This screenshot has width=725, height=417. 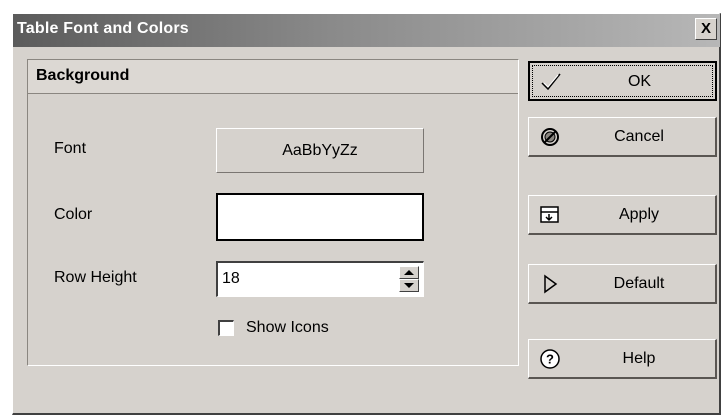 I want to click on cancel-button: Cancel, so click(x=622, y=137).